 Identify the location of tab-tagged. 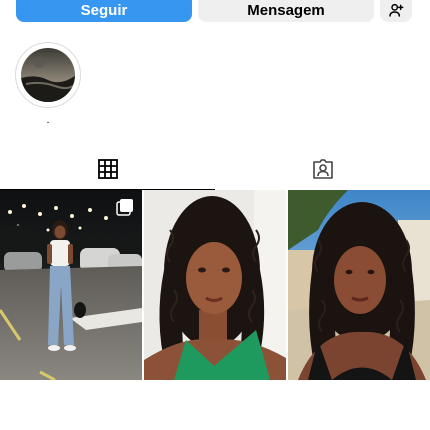
(322, 169).